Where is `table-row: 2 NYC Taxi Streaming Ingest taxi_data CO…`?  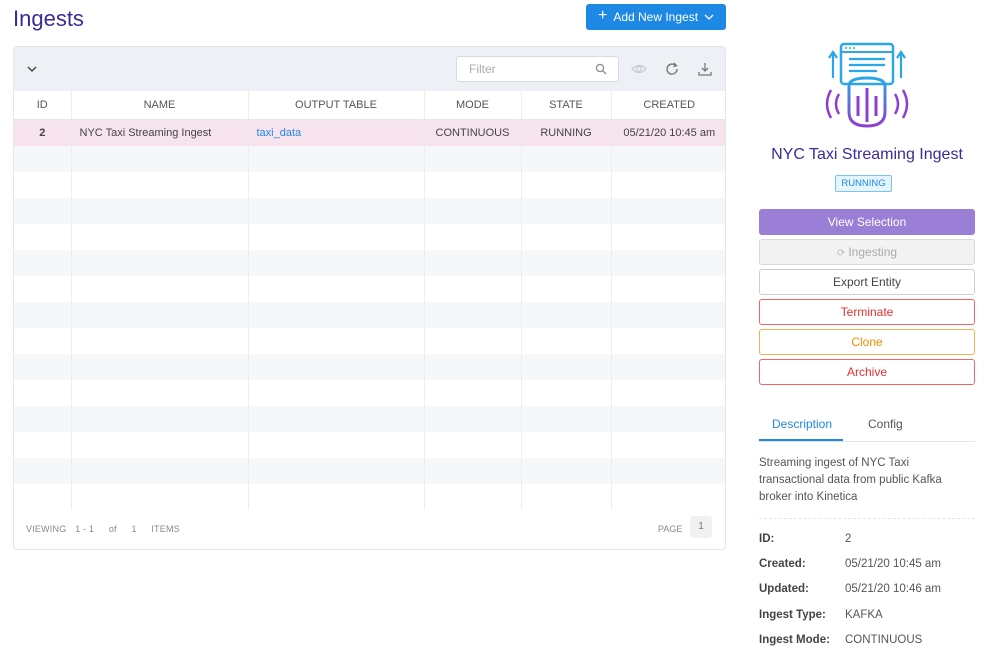
table-row: 2 NYC Taxi Streaming Ingest taxi_data CO… is located at coordinates (369, 132).